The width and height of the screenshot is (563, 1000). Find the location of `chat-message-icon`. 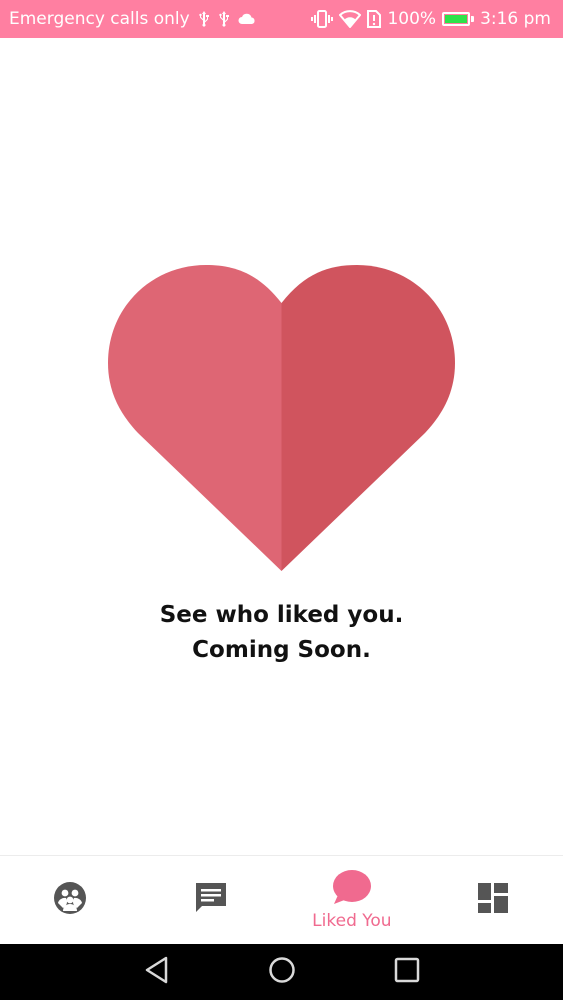

chat-message-icon is located at coordinates (211, 900).